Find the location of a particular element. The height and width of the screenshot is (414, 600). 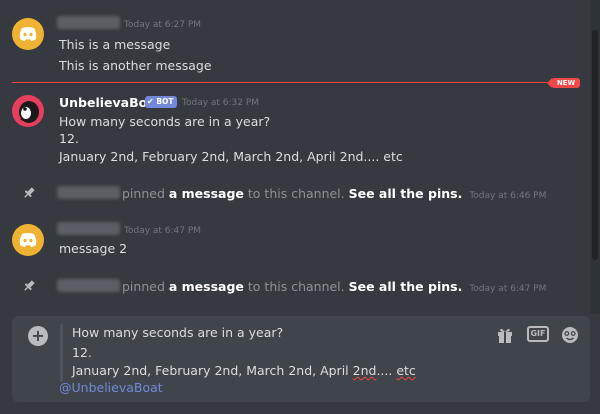

unbelievaboat-logo-icon is located at coordinates (29, 112).